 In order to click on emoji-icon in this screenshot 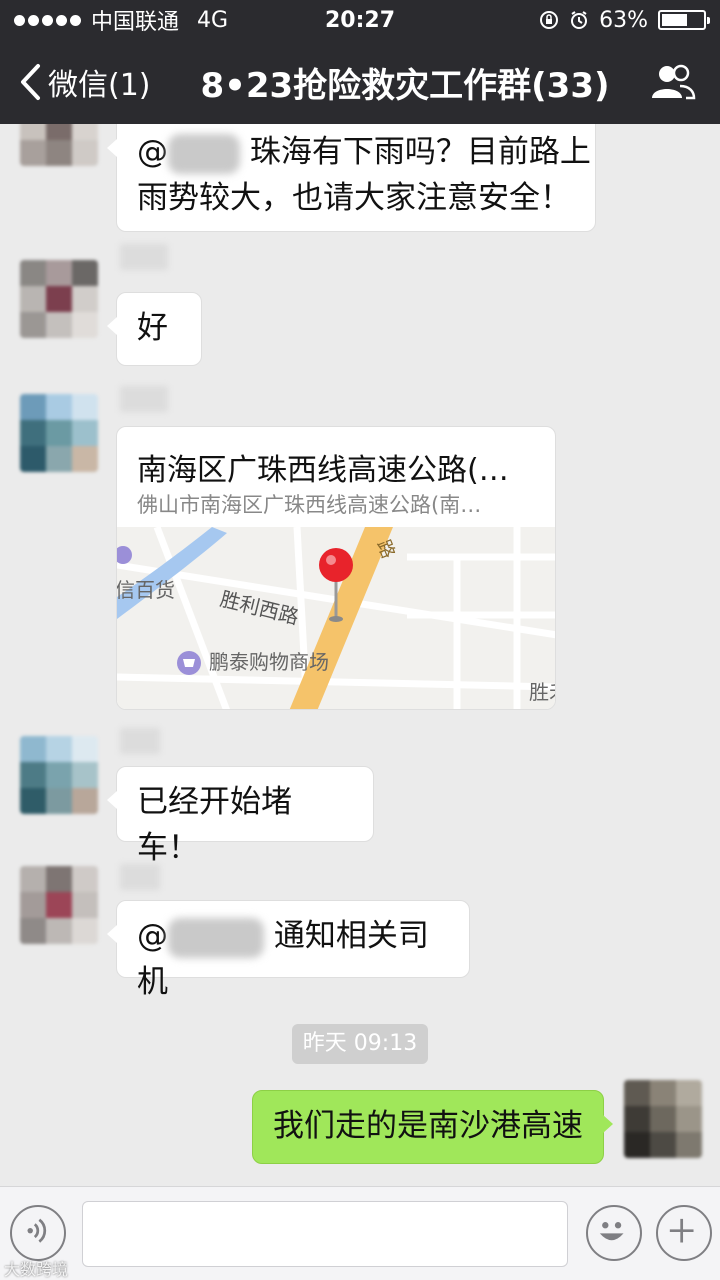, I will do `click(611, 1231)`.